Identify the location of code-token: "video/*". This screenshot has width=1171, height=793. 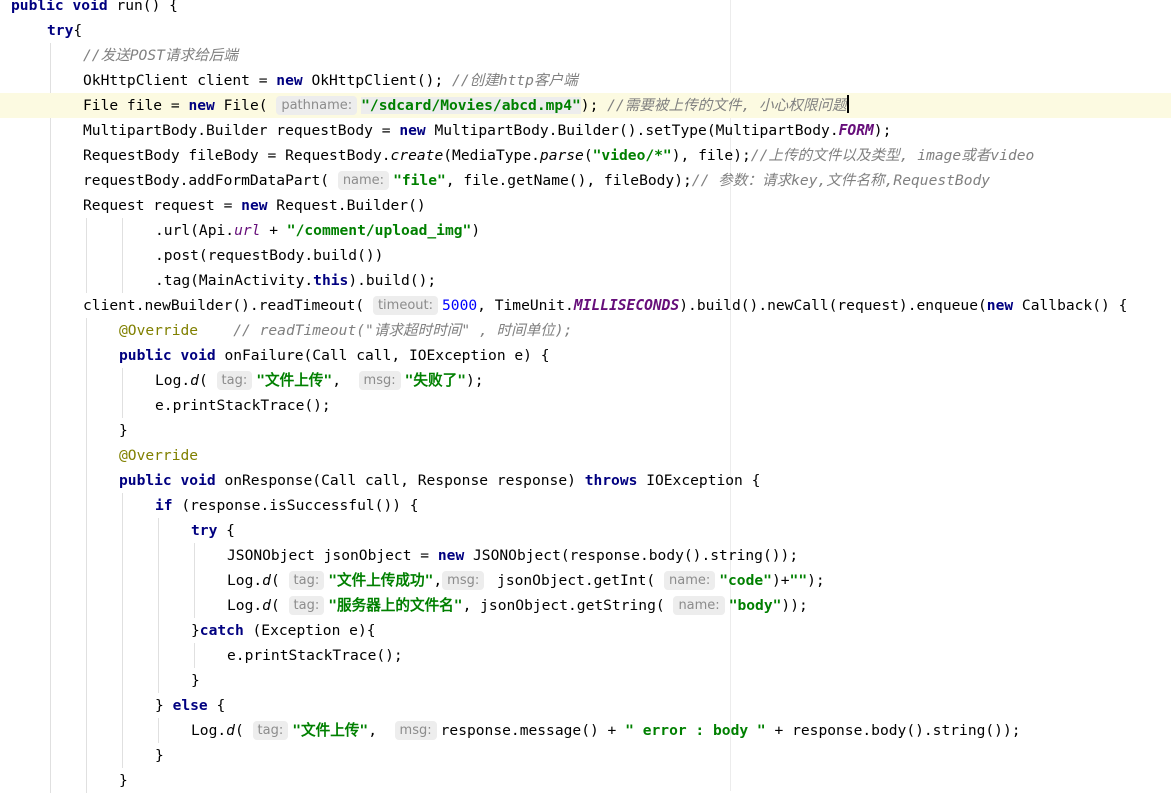
(632, 155).